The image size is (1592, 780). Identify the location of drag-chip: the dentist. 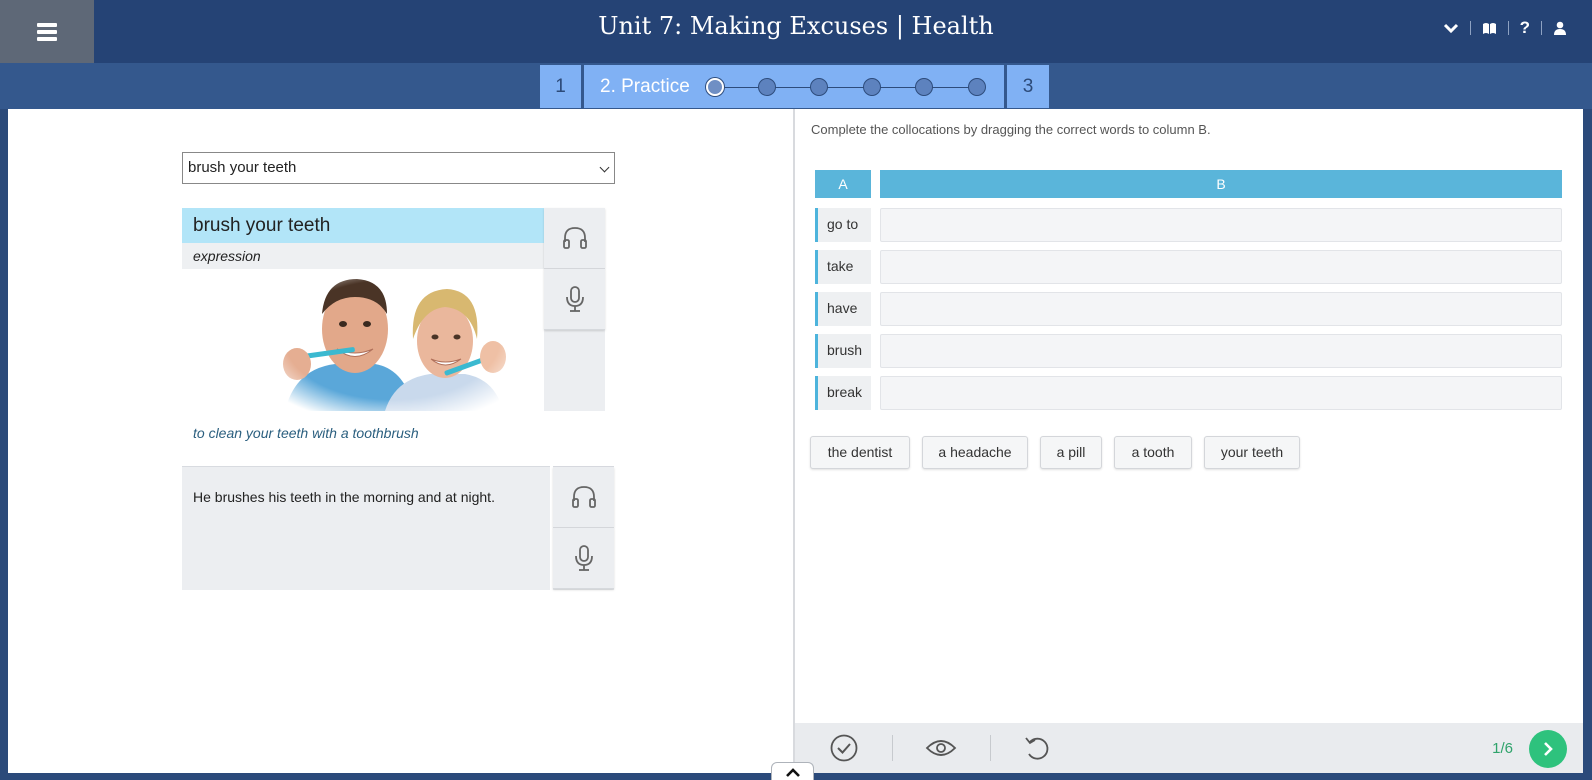
(860, 452).